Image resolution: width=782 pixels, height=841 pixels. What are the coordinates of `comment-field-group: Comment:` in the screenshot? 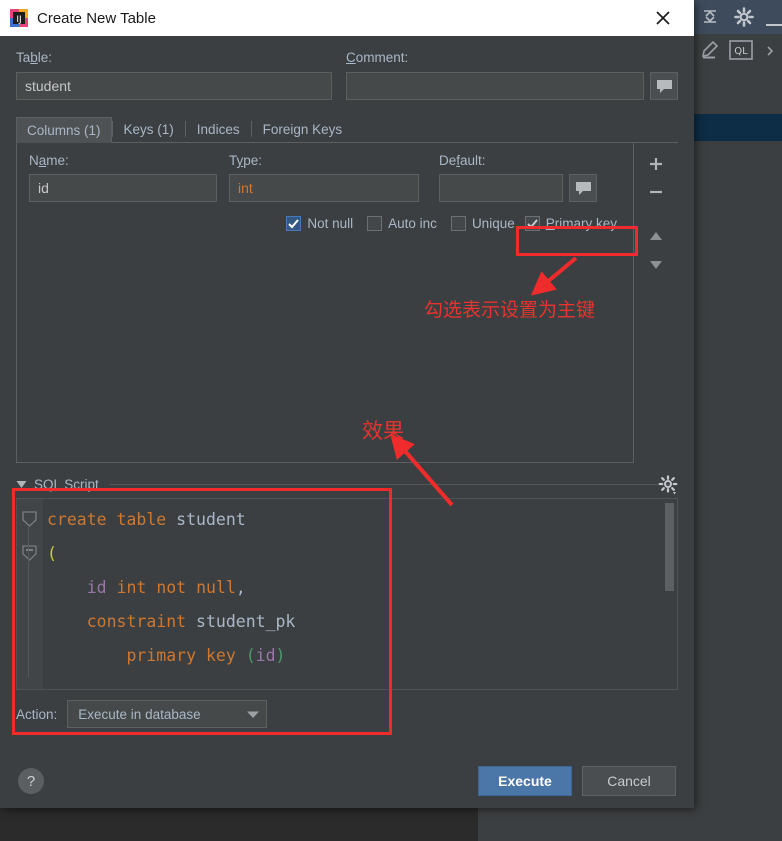 It's located at (512, 75).